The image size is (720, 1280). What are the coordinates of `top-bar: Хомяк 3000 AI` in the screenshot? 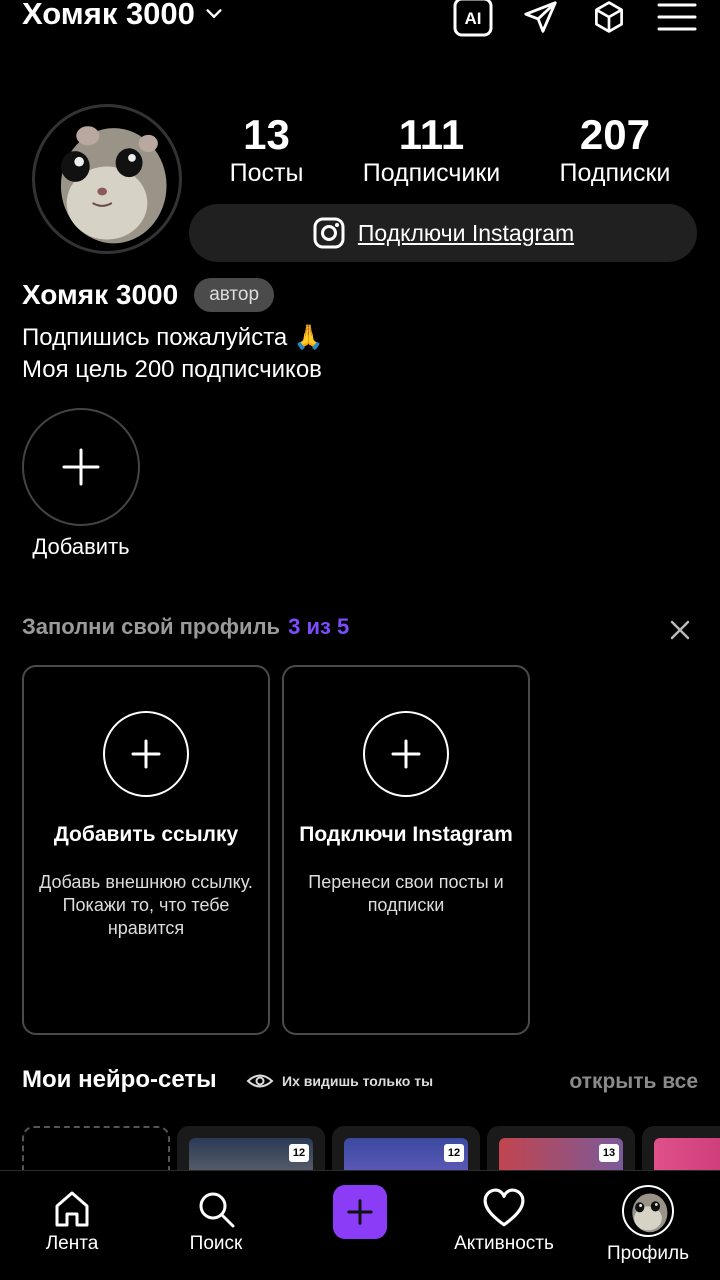 It's located at (360, 20).